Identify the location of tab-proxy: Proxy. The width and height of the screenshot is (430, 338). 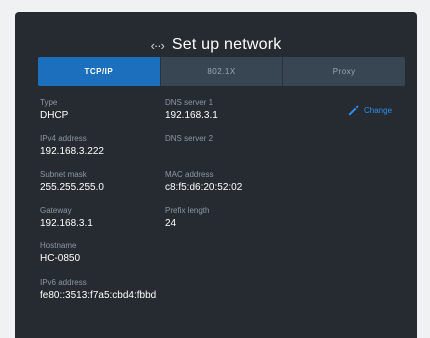
(344, 71).